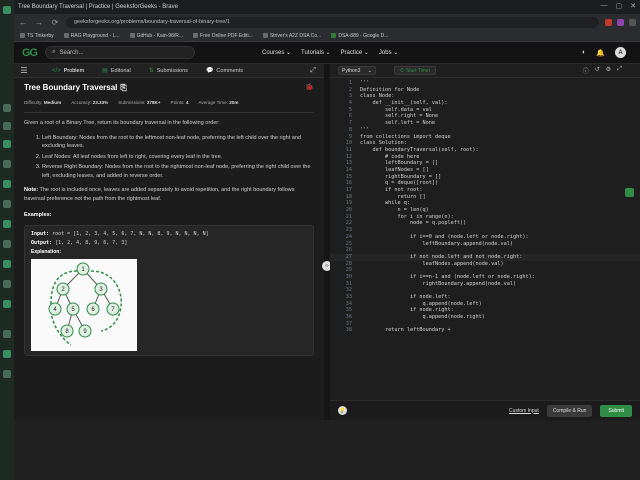 The image size is (640, 480). Describe the element at coordinates (620, 22) in the screenshot. I see `extension-icon` at that location.